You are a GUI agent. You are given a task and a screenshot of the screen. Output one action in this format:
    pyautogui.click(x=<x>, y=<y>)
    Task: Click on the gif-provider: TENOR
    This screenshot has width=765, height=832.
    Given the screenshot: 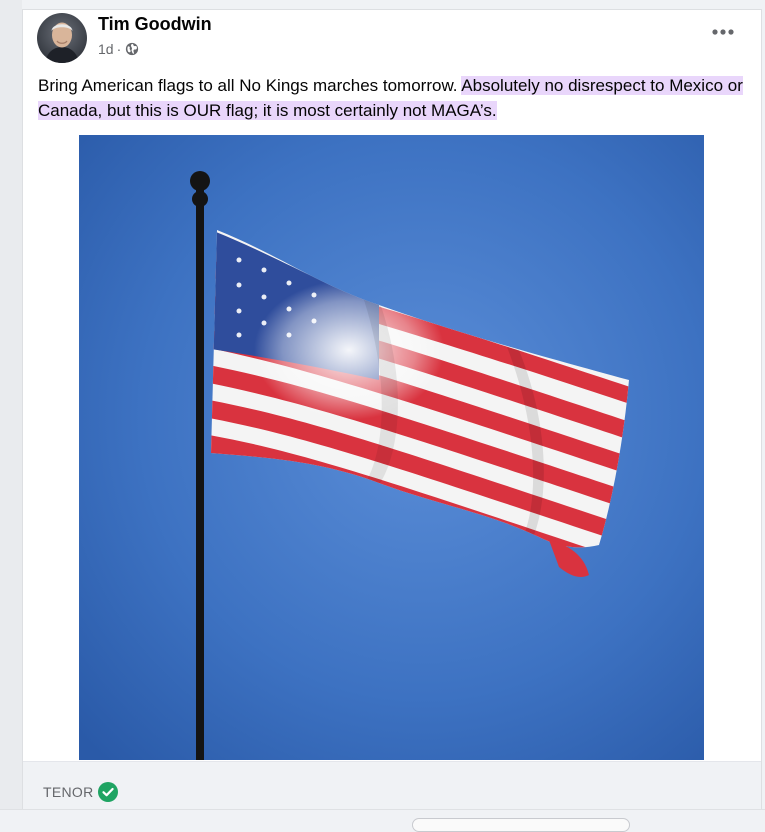 What is the action you would take?
    pyautogui.click(x=80, y=792)
    